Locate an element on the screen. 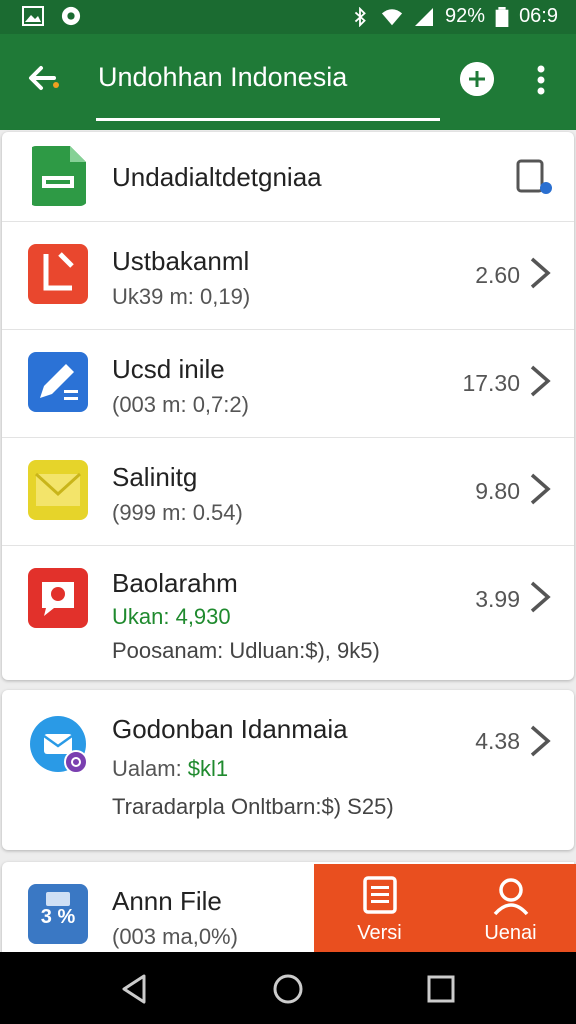 This screenshot has width=576, height=1024. item-subtitle: (003 ma,0%) is located at coordinates (175, 936).